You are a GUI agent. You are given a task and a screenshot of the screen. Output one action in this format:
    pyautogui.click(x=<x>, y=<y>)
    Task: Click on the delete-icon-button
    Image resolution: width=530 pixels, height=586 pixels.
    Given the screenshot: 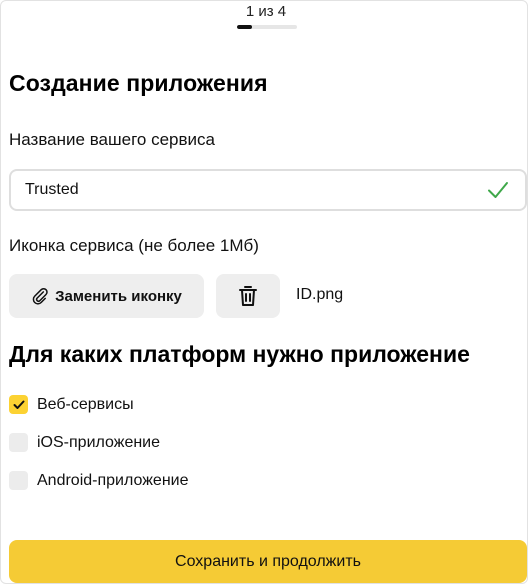 What is the action you would take?
    pyautogui.click(x=248, y=296)
    